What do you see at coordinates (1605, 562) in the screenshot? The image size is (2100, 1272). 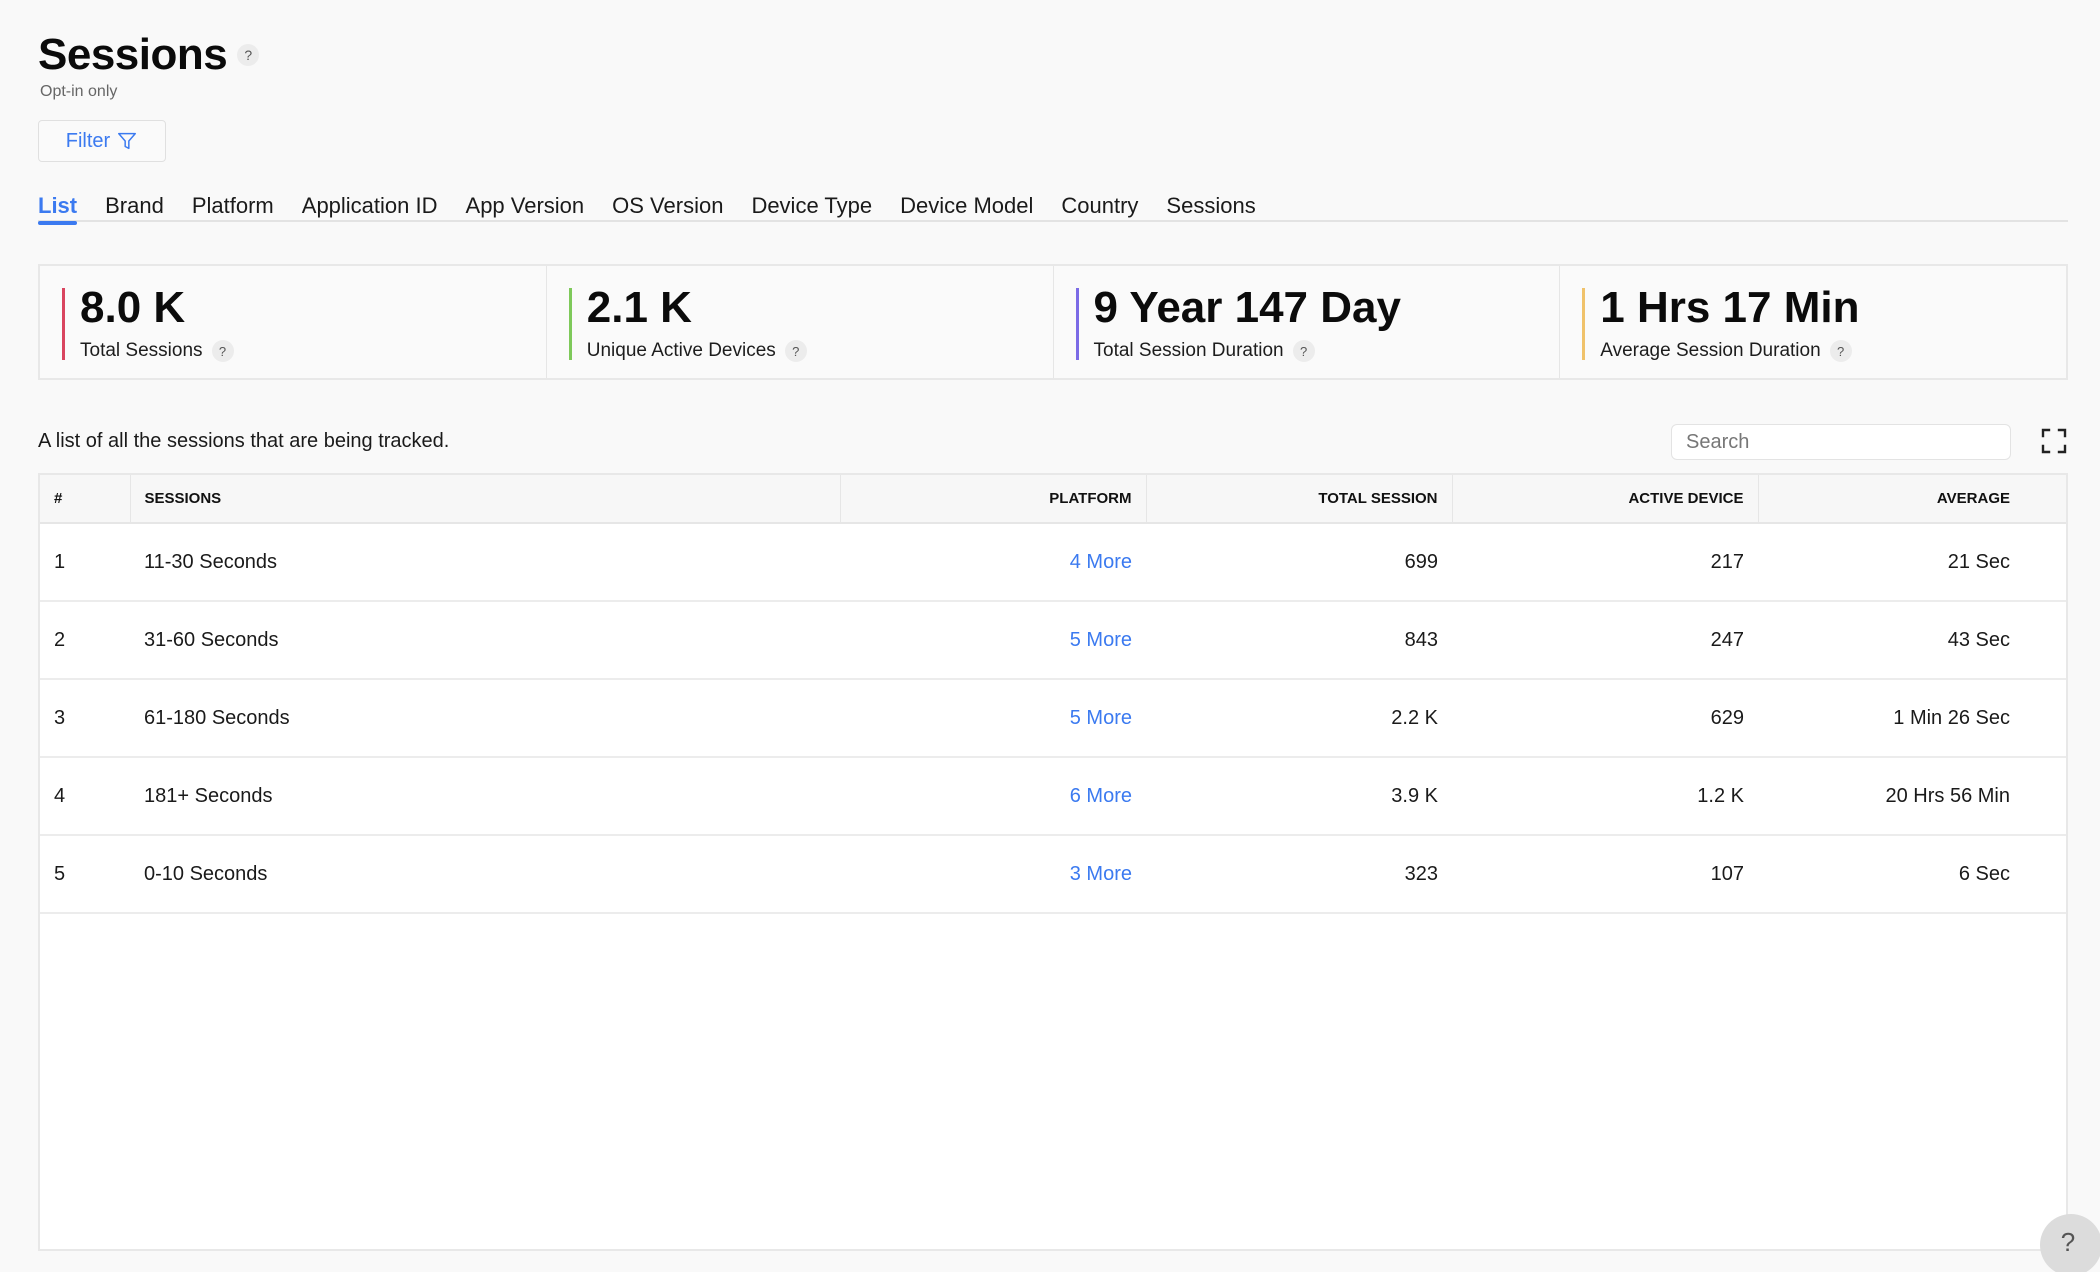 I see `cell-active-device: 217` at bounding box center [1605, 562].